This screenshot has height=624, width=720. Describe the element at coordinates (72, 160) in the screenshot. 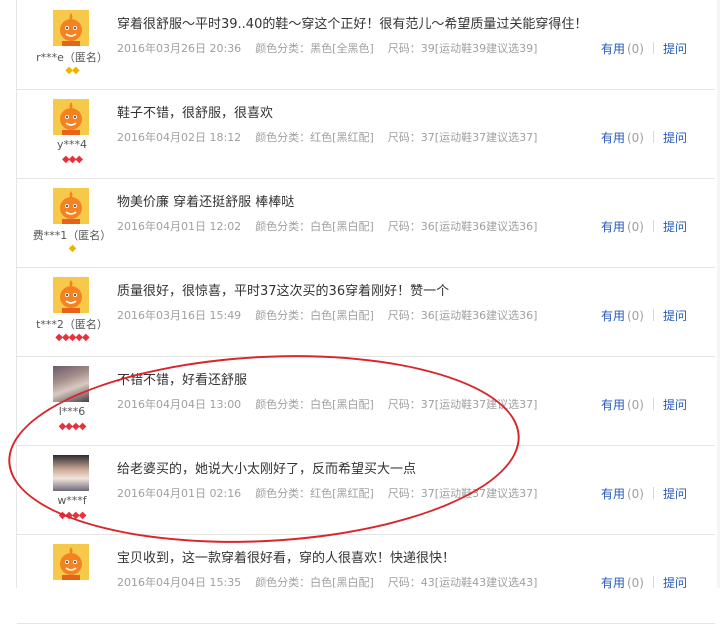

I see `reputation-badges: ◆◆◆` at that location.